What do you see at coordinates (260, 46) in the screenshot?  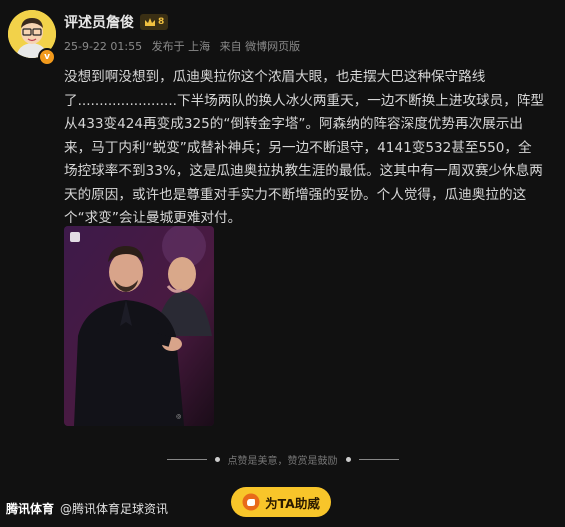 I see `post-source: 来自 微博网页版` at bounding box center [260, 46].